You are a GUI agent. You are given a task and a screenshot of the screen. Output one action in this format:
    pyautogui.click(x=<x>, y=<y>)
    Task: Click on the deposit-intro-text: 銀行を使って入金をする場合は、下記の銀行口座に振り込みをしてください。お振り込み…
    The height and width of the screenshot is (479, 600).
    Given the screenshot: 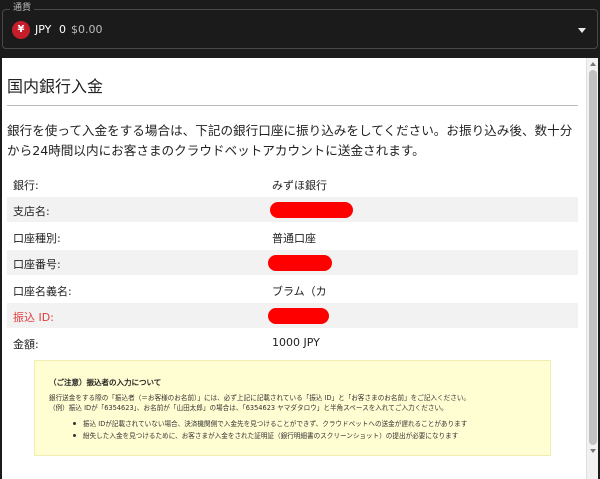 What is the action you would take?
    pyautogui.click(x=290, y=140)
    